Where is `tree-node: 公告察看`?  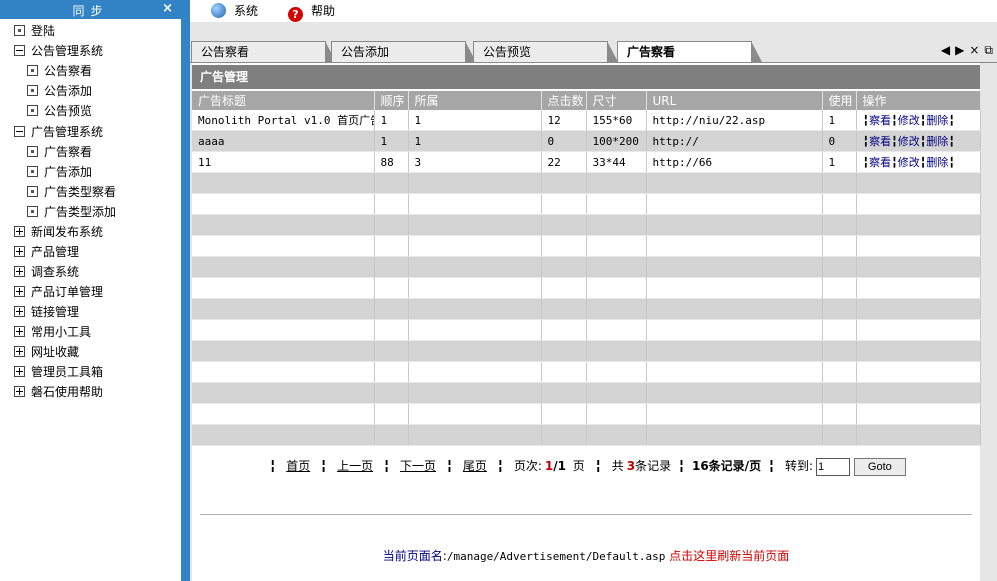 tree-node: 公告察看 is located at coordinates (59, 71).